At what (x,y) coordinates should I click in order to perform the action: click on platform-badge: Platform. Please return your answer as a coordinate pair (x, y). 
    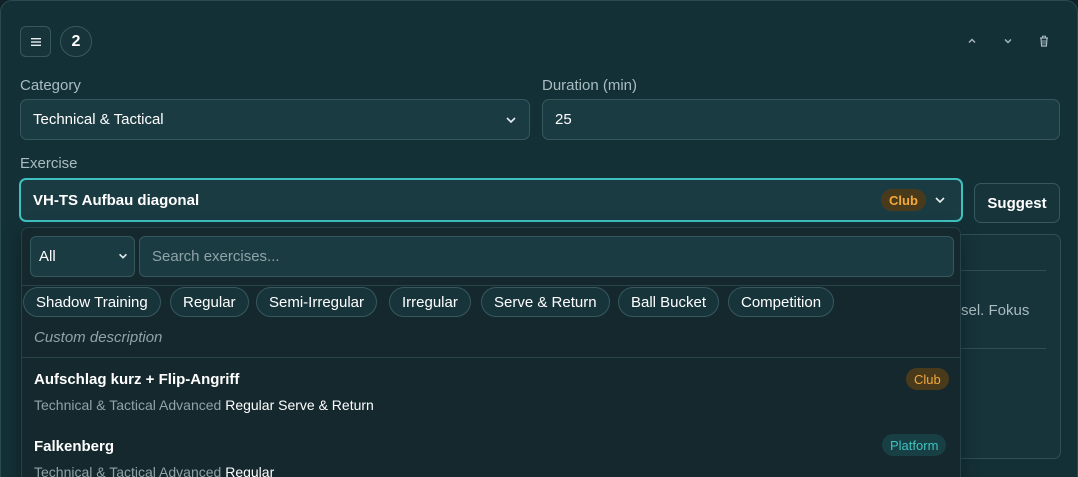
    Looking at the image, I should click on (914, 445).